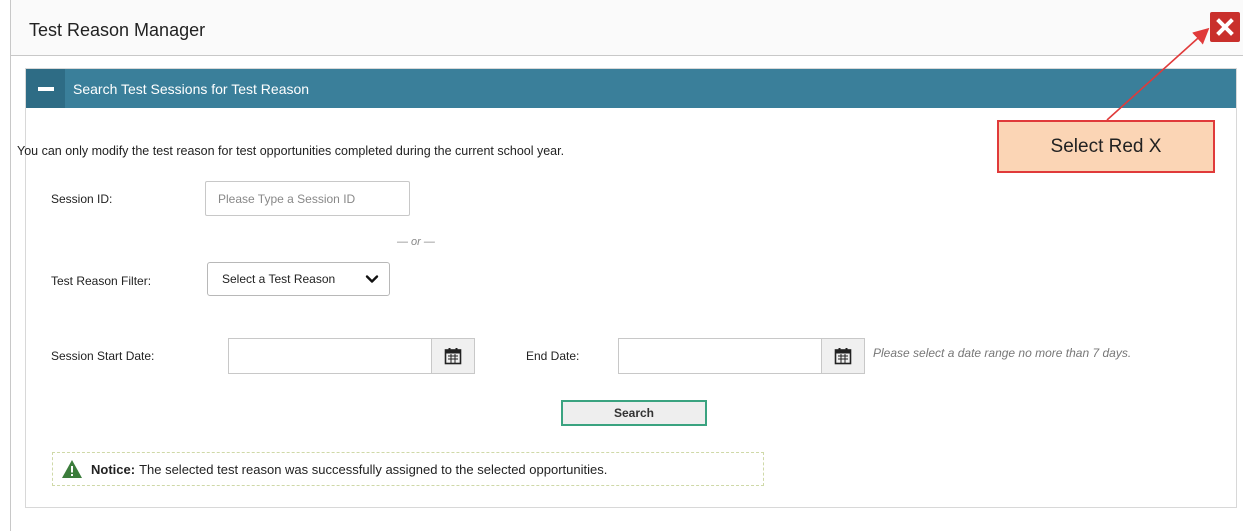 The width and height of the screenshot is (1243, 531). I want to click on minus-icon, so click(45, 88).